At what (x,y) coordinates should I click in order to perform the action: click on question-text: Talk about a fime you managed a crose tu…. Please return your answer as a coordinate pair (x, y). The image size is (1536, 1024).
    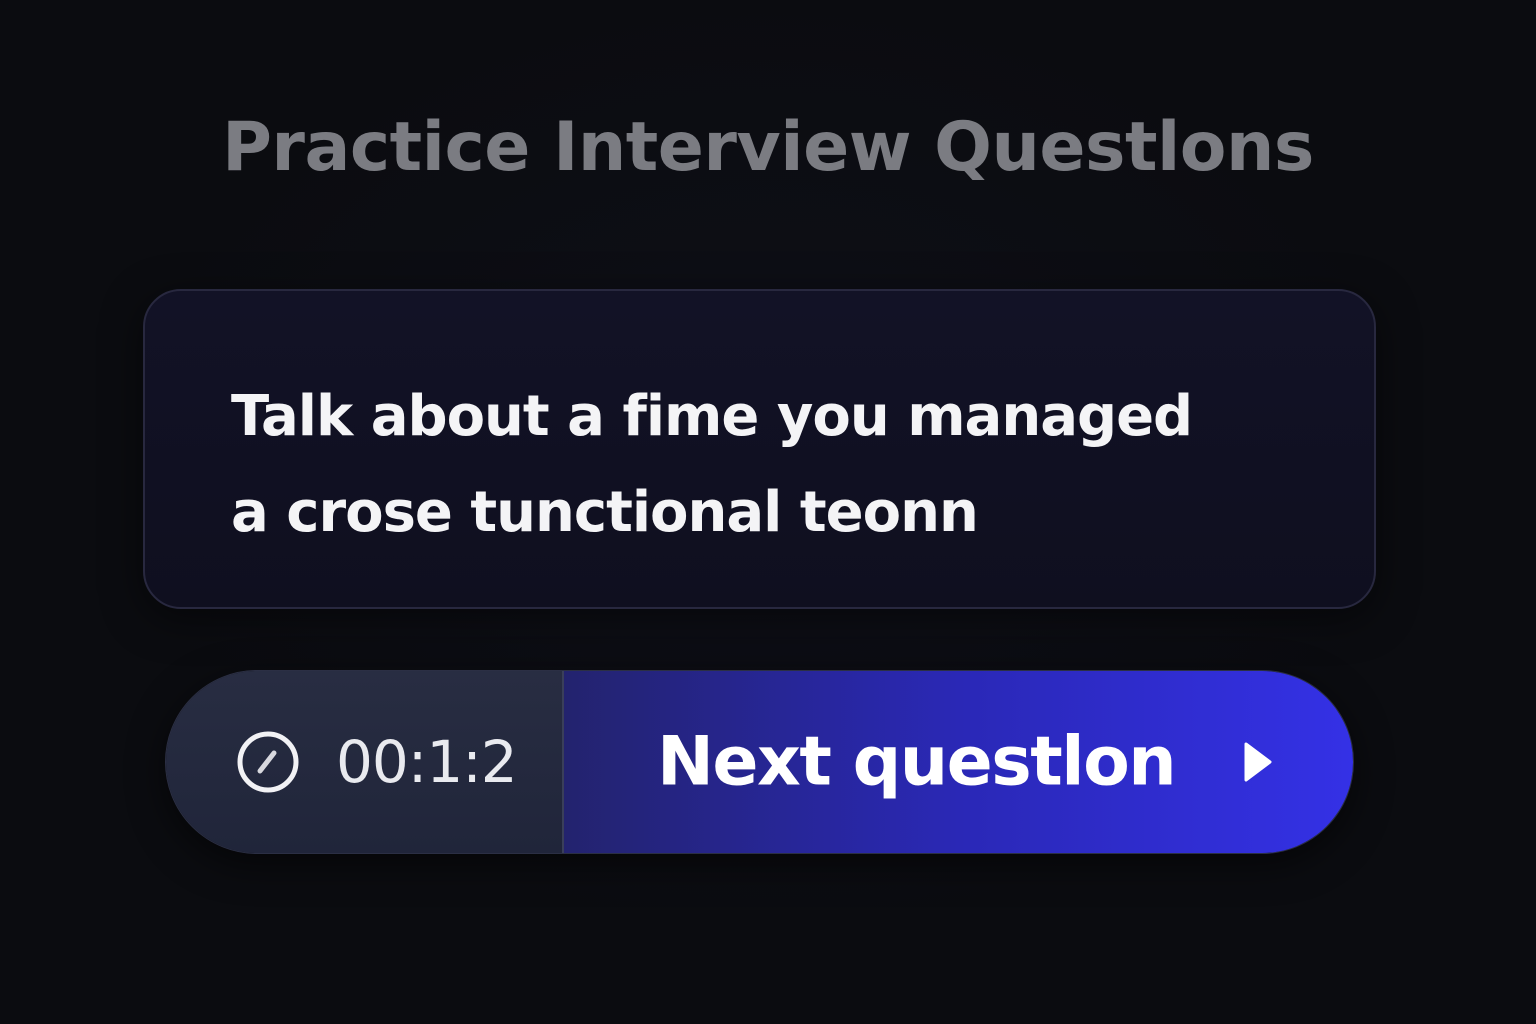
    Looking at the image, I should click on (761, 465).